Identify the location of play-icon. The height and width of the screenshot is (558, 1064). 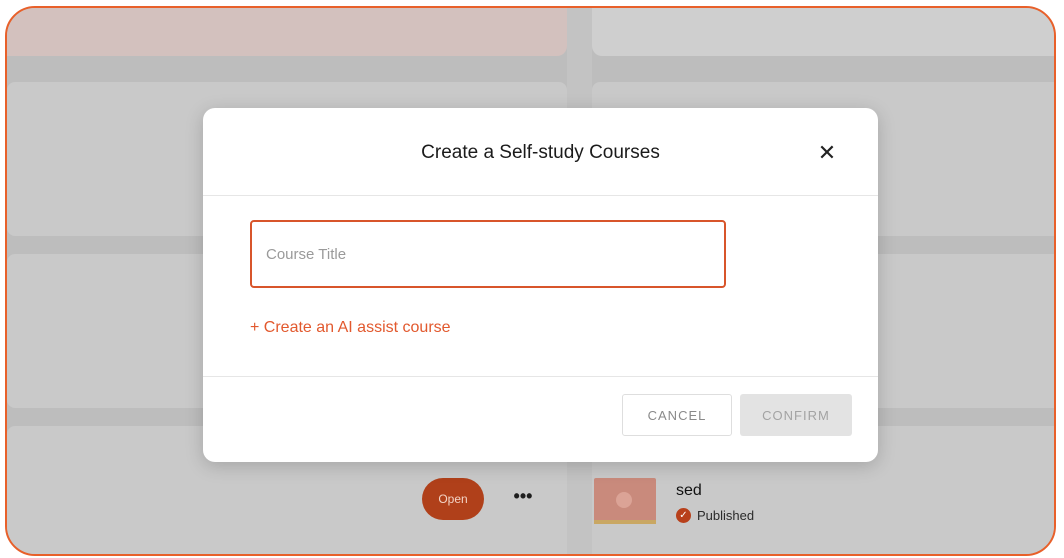
(624, 500).